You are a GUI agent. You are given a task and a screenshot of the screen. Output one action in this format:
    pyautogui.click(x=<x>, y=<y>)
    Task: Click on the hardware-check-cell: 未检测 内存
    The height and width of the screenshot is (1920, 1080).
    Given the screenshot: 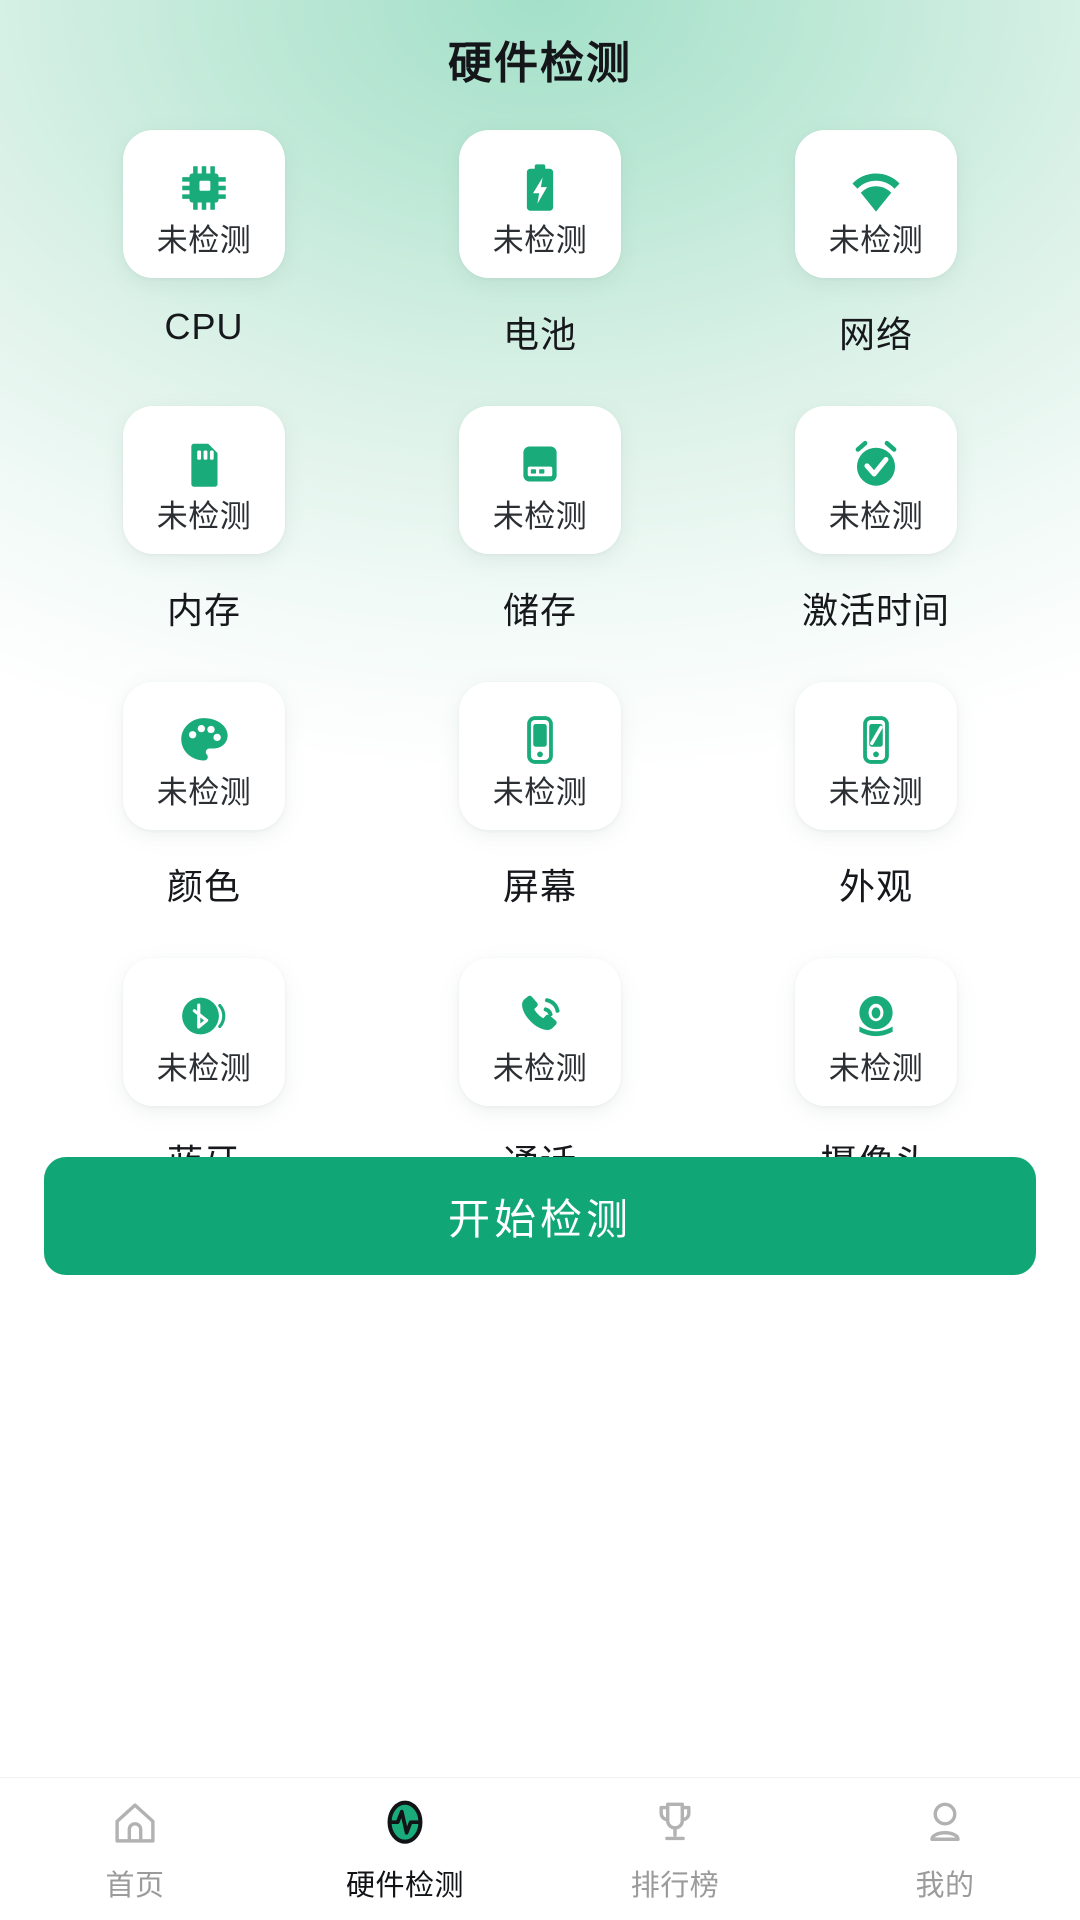 What is the action you would take?
    pyautogui.click(x=204, y=520)
    